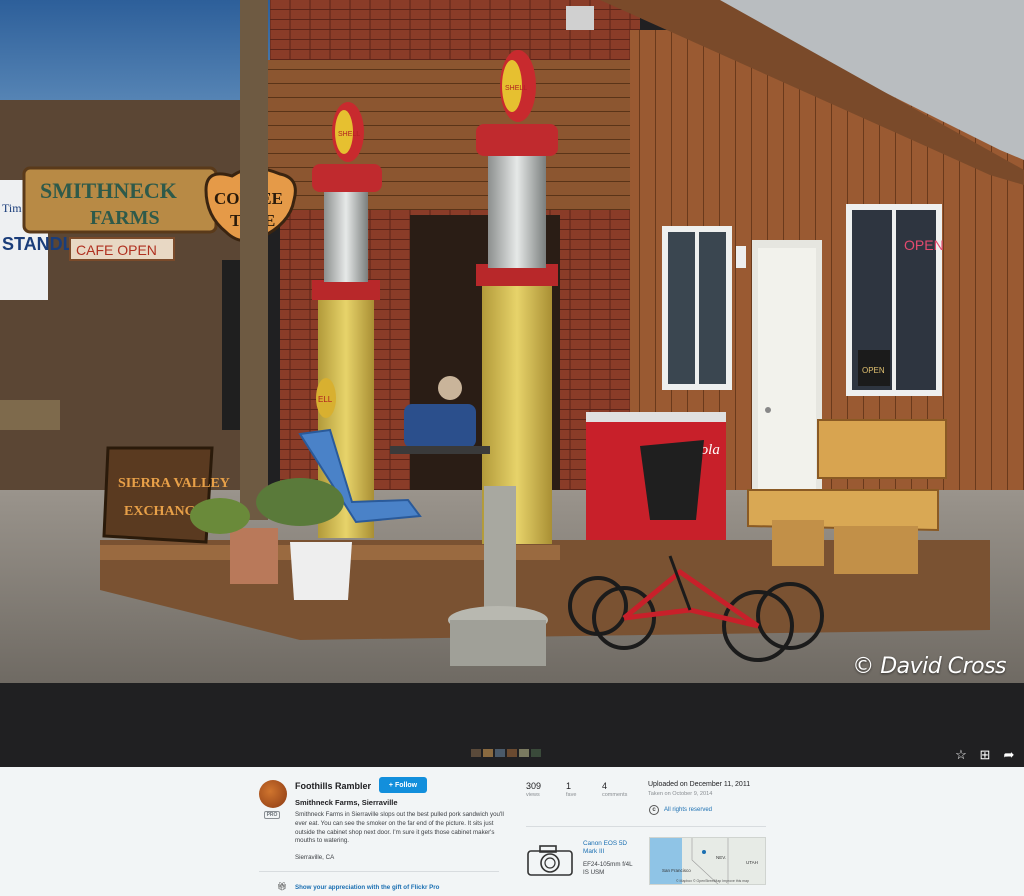 This screenshot has height=896, width=1024. What do you see at coordinates (571, 795) in the screenshot?
I see `faves-label: fave` at bounding box center [571, 795].